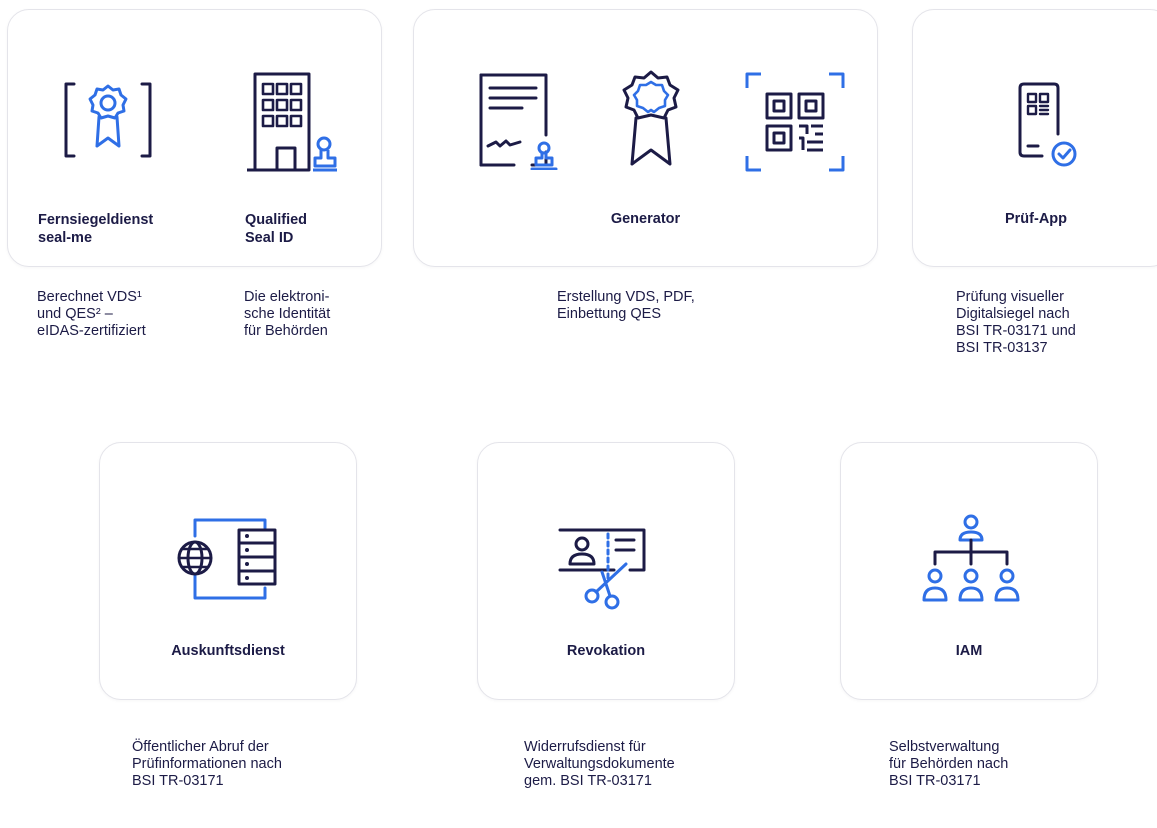  I want to click on description-line: für Behörden, so click(286, 331).